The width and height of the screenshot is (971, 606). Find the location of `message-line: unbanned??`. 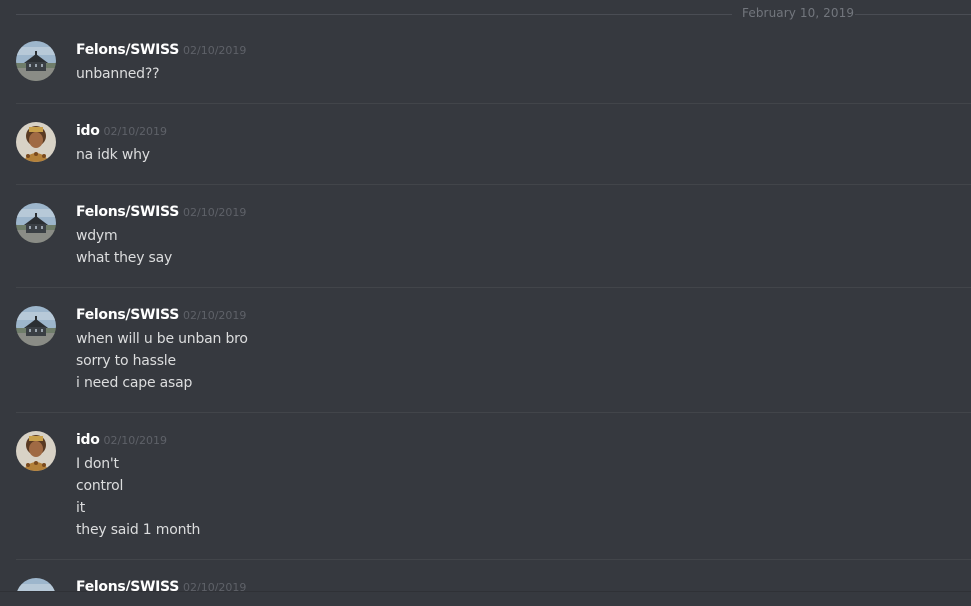

message-line: unbanned?? is located at coordinates (118, 74).